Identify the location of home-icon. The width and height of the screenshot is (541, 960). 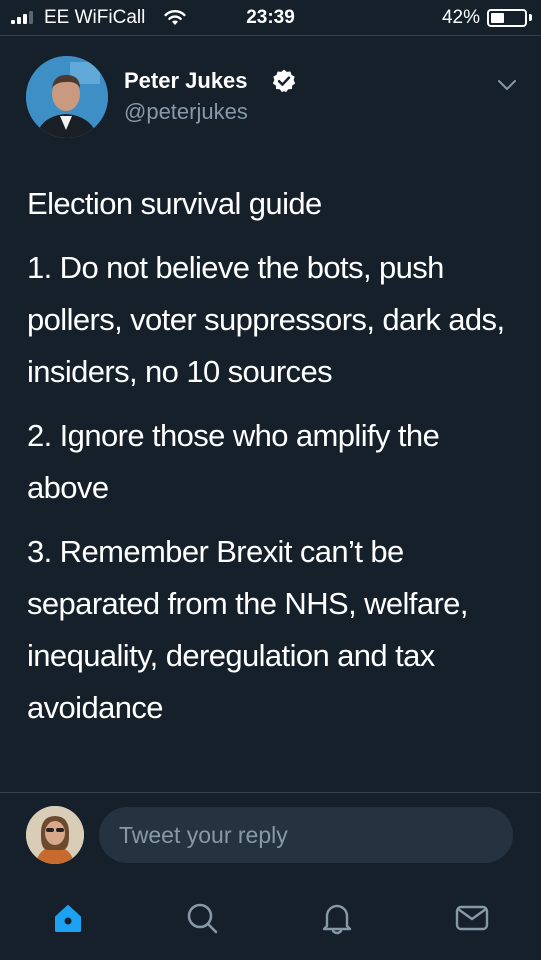
(68, 918).